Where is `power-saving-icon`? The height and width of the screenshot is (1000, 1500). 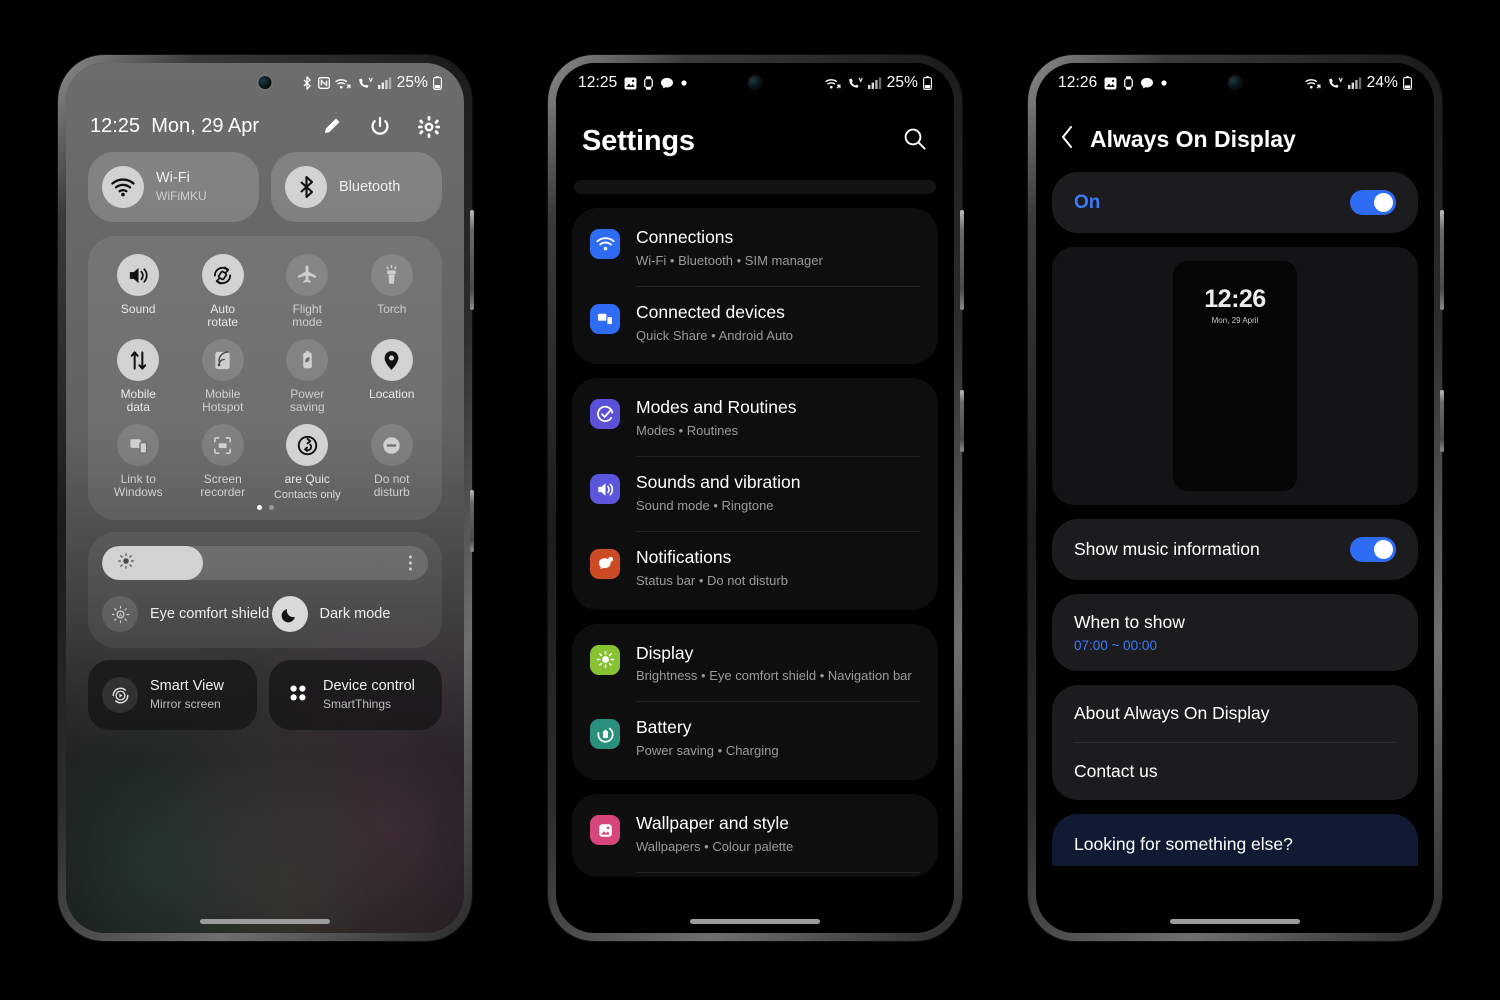 power-saving-icon is located at coordinates (307, 360).